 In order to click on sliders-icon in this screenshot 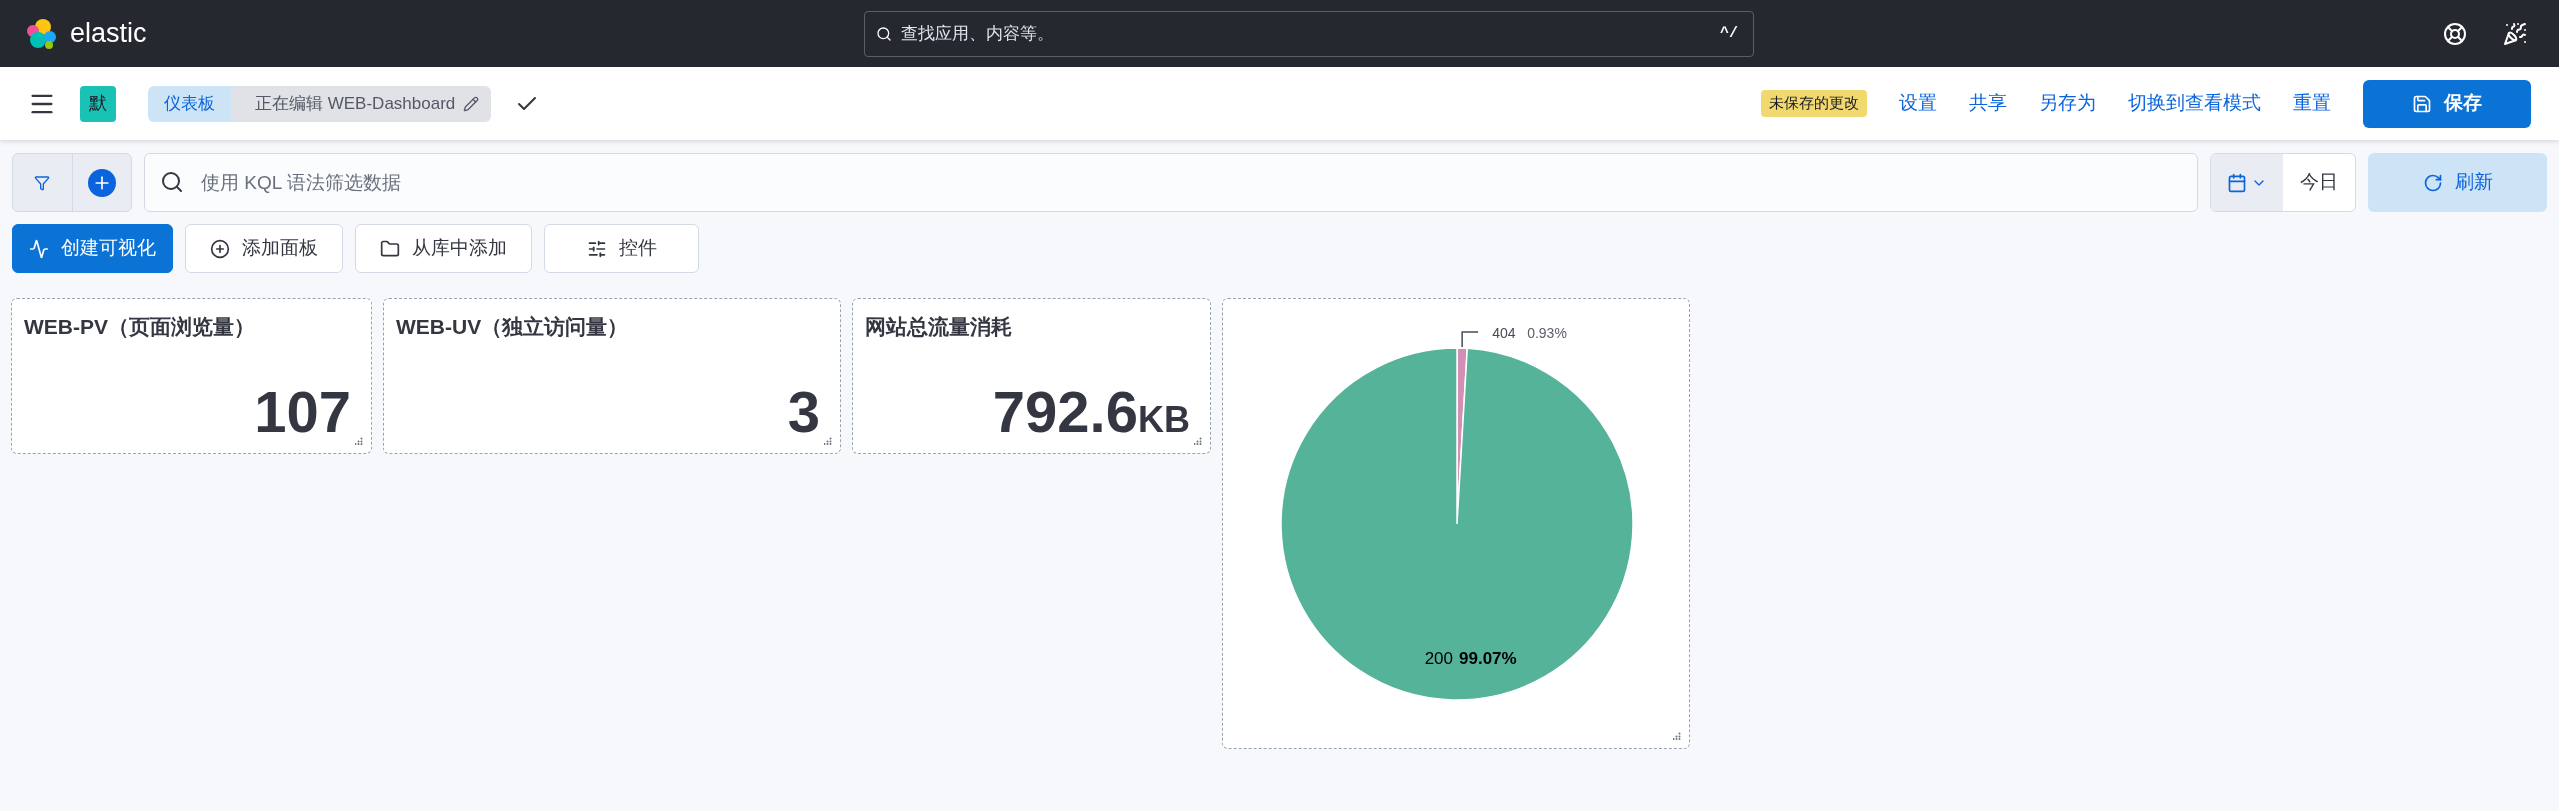, I will do `click(596, 248)`.